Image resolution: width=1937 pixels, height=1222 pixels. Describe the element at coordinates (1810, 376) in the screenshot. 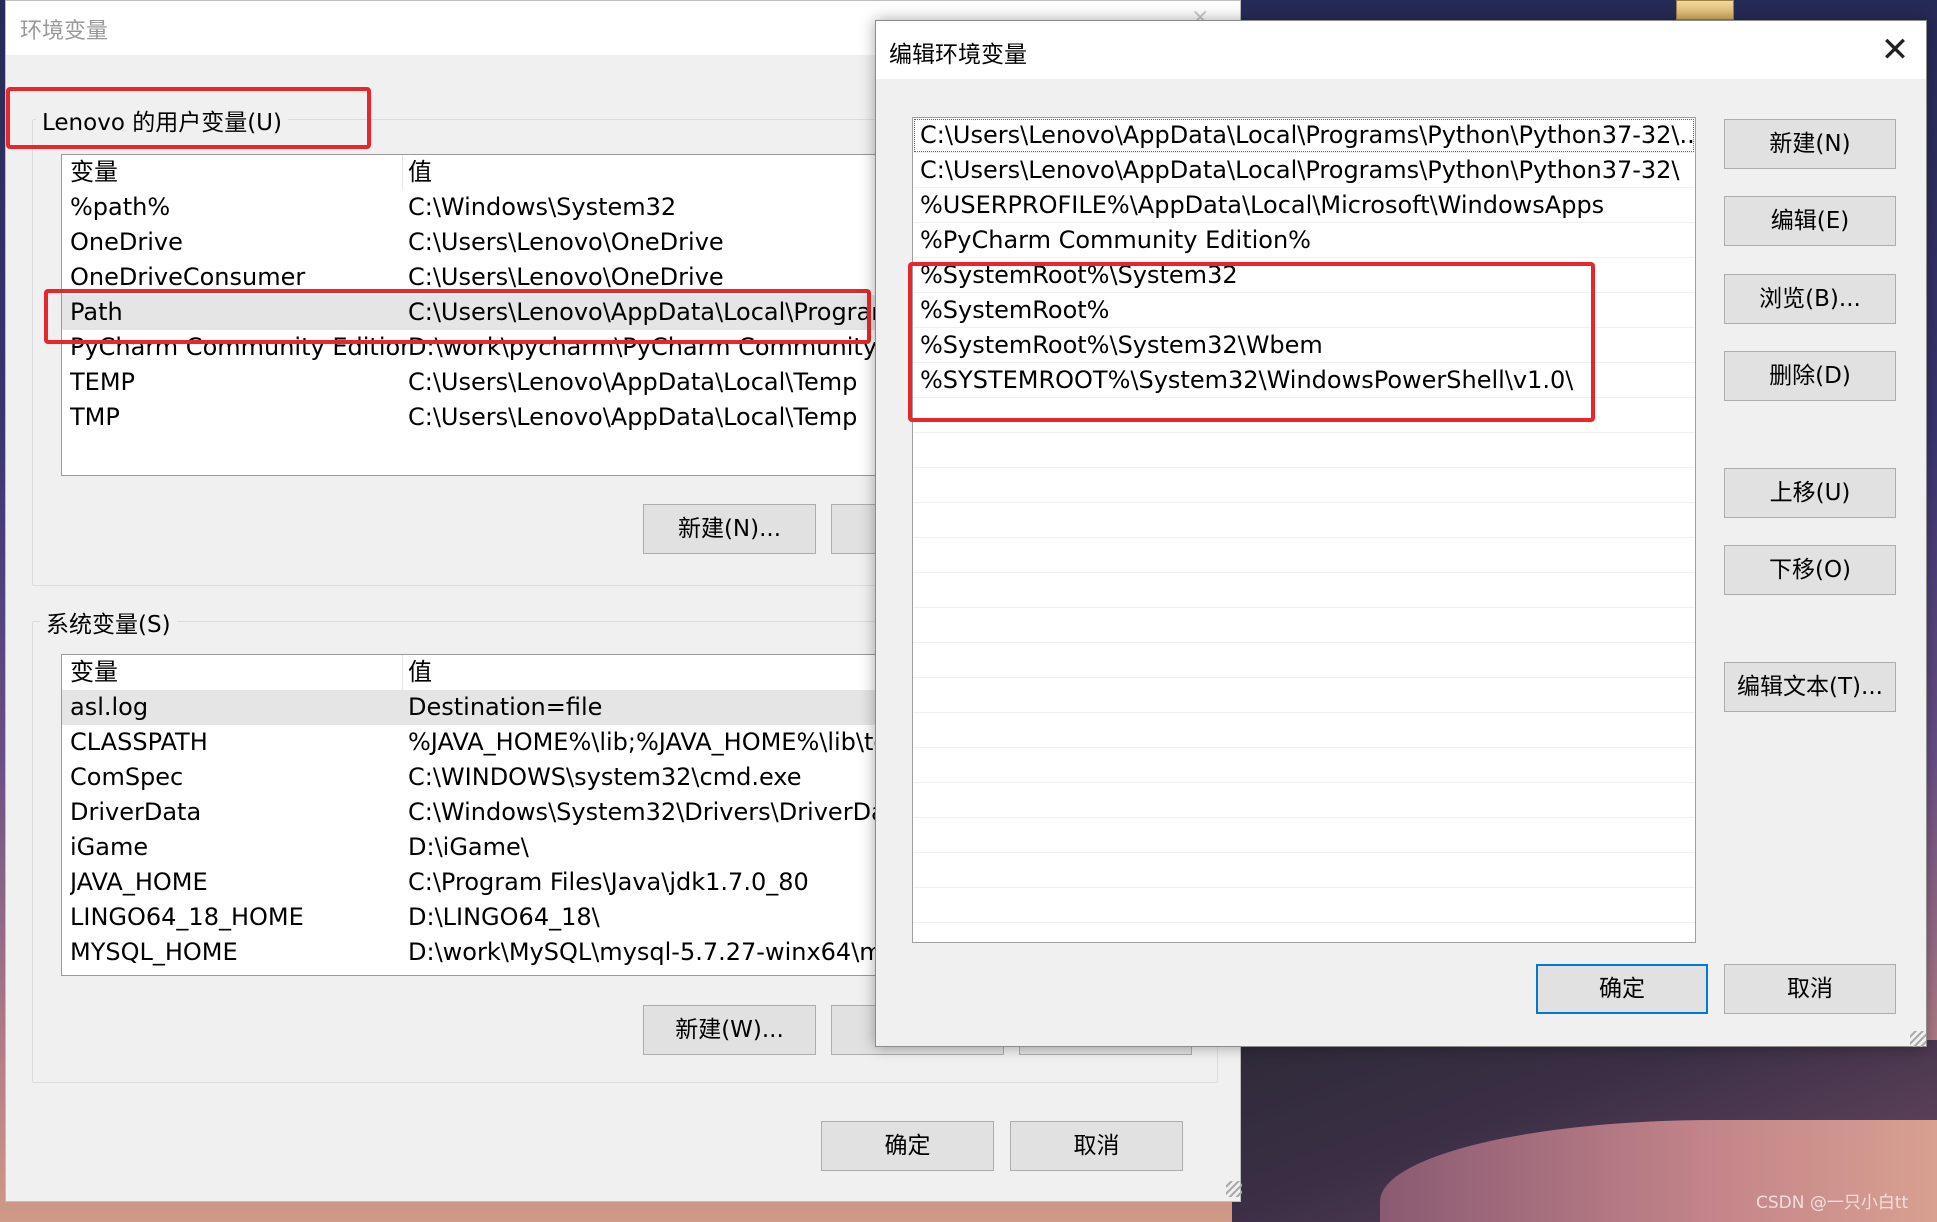

I see `delete-button: 删除(D)` at that location.